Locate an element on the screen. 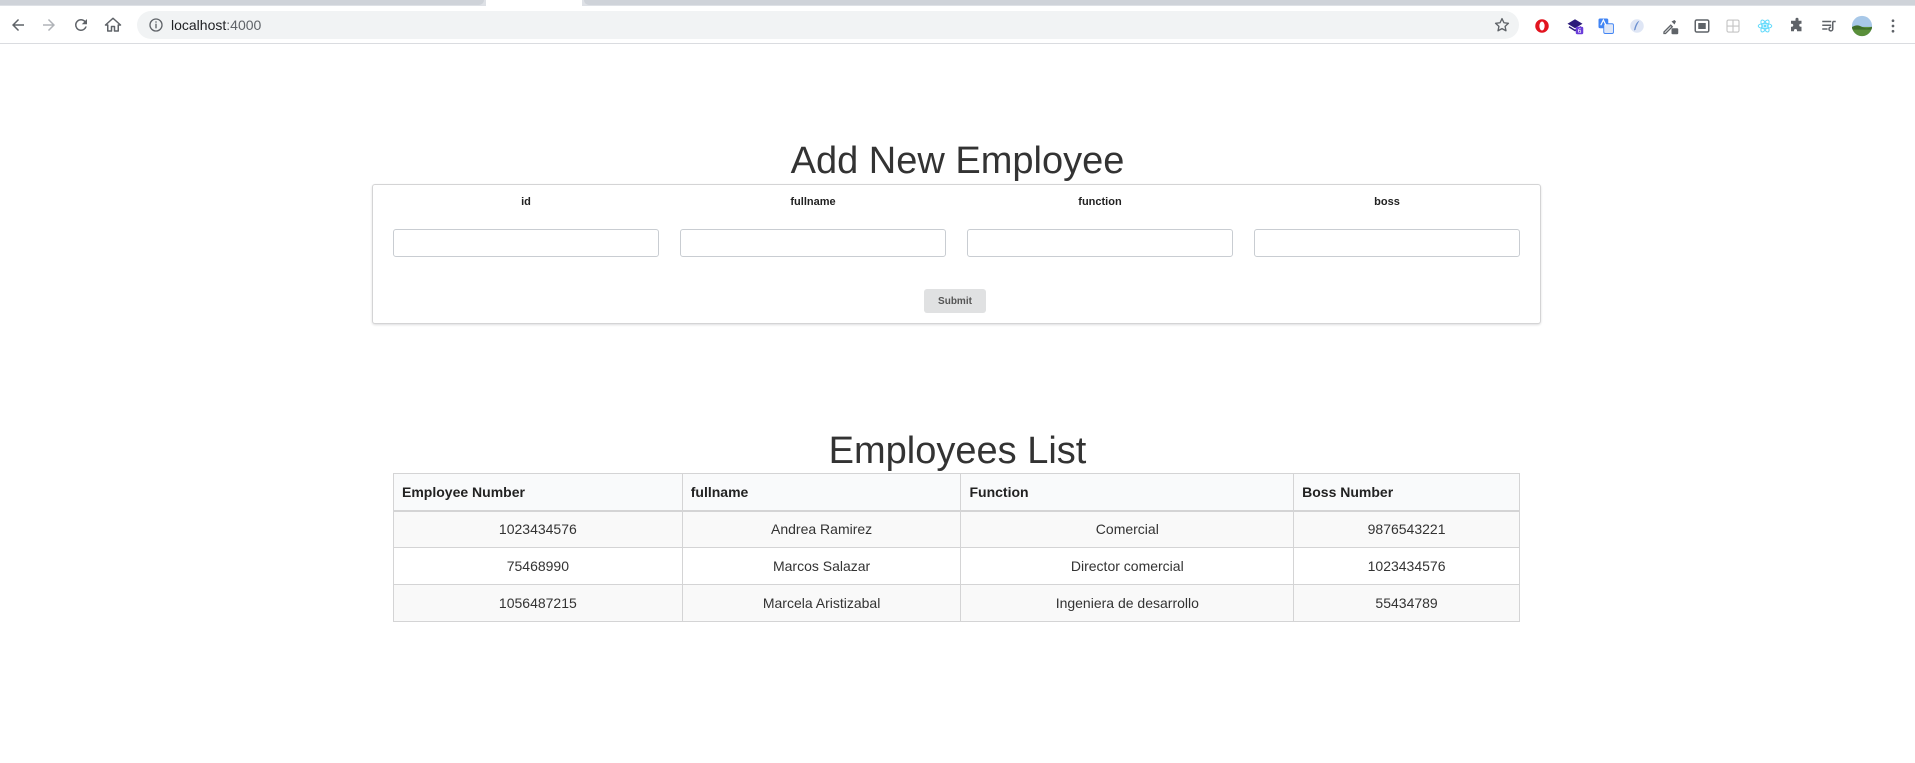  field-label-boss: boss is located at coordinates (1387, 202).